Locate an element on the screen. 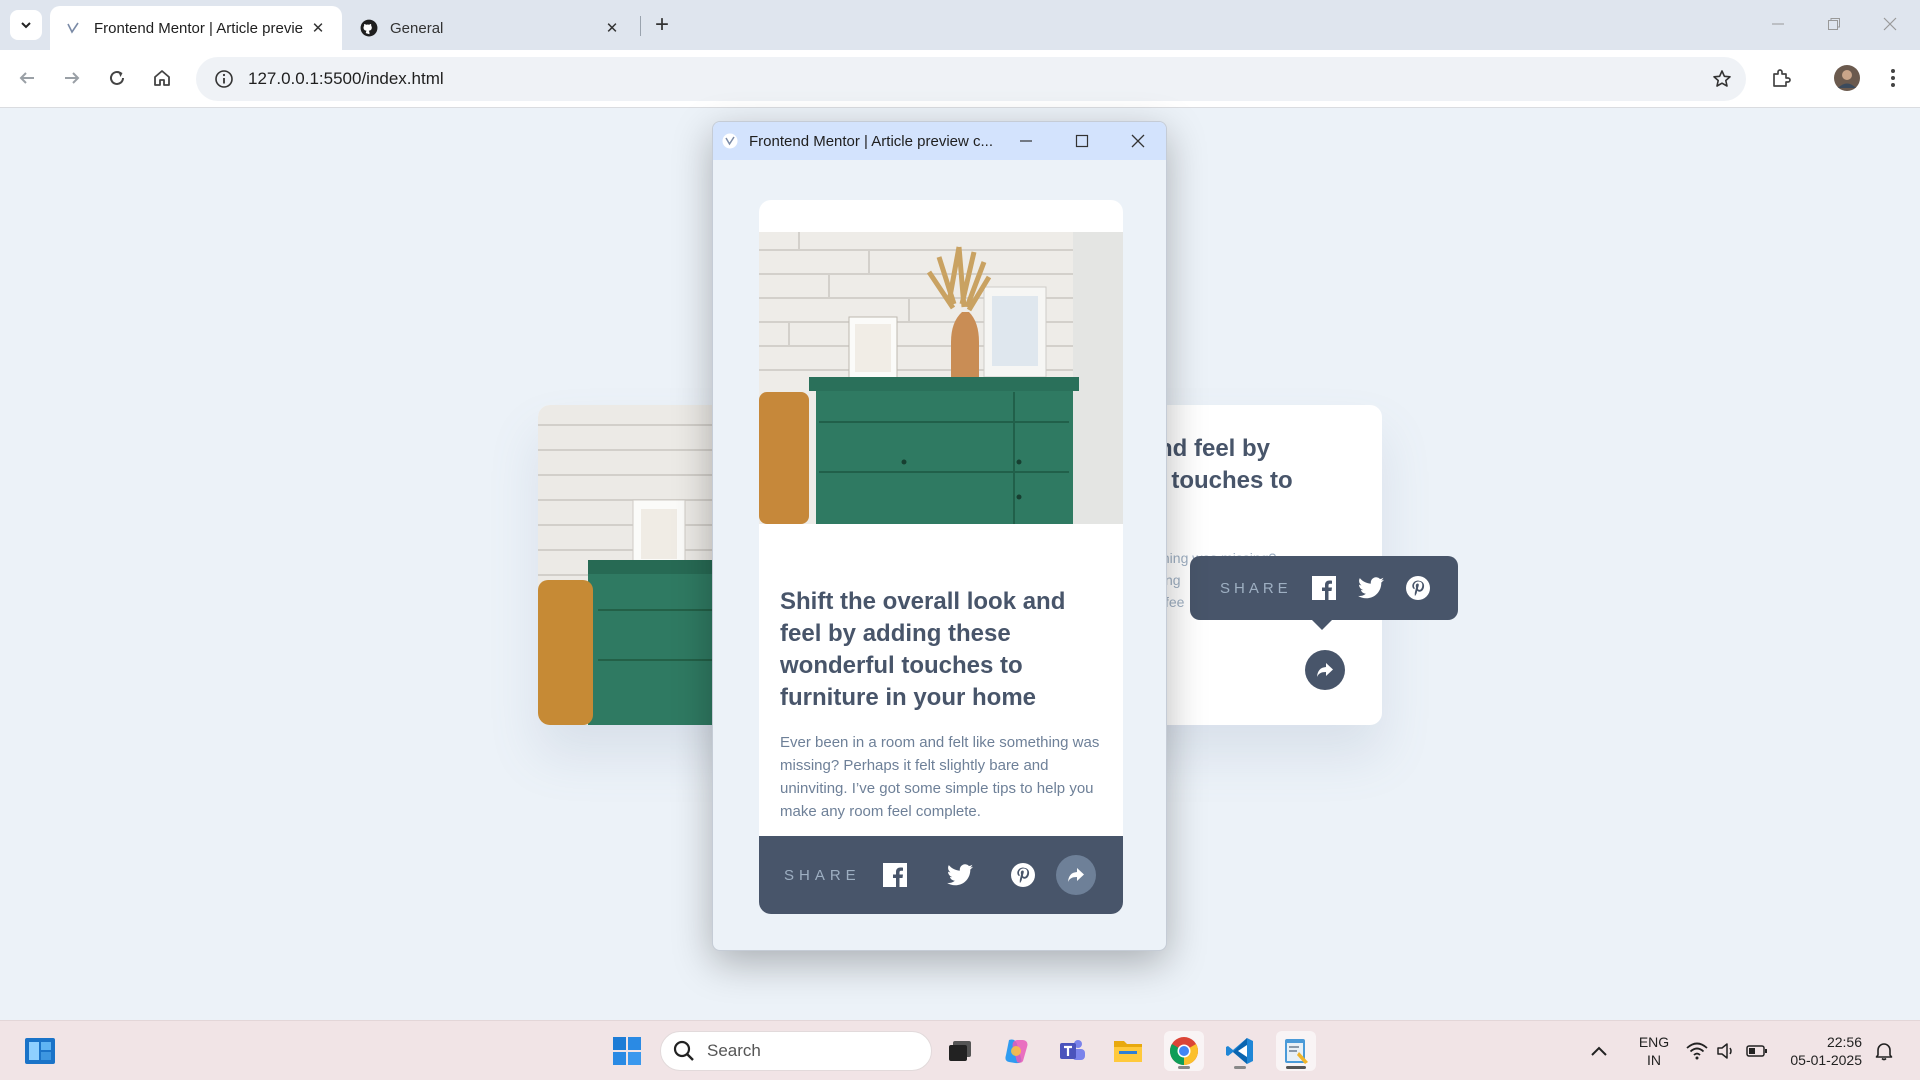 This screenshot has height=1080, width=1920. speaker-icon is located at coordinates (1724, 1051).